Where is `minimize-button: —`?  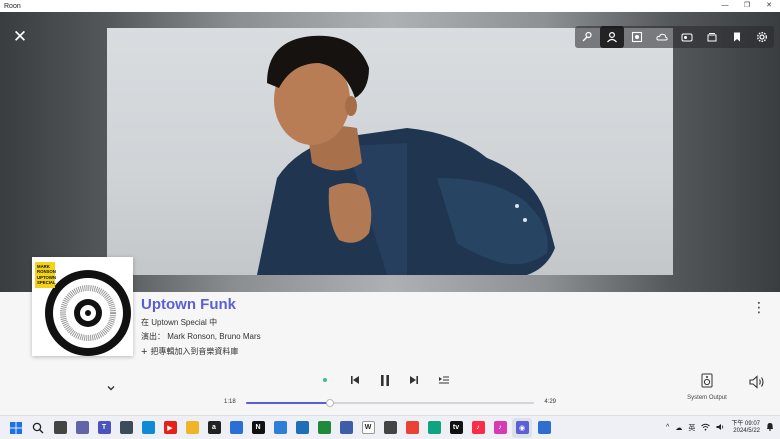
minimize-button: — is located at coordinates (725, 6).